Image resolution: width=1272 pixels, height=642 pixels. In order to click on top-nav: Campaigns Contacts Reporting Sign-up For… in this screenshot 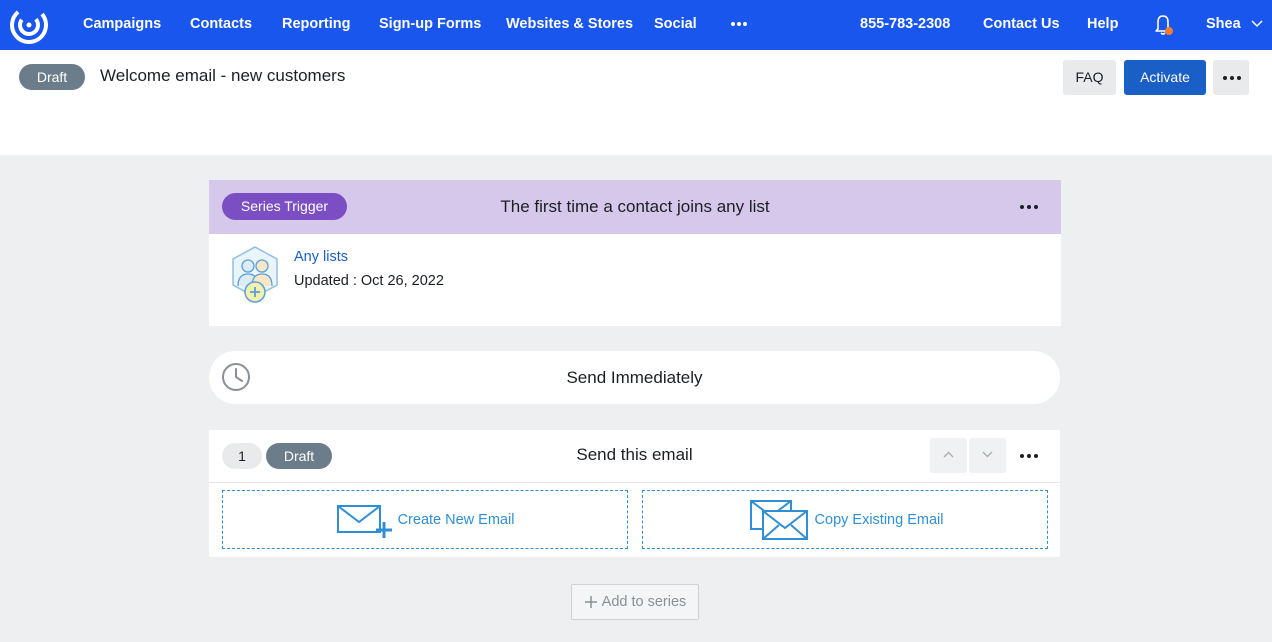, I will do `click(636, 25)`.